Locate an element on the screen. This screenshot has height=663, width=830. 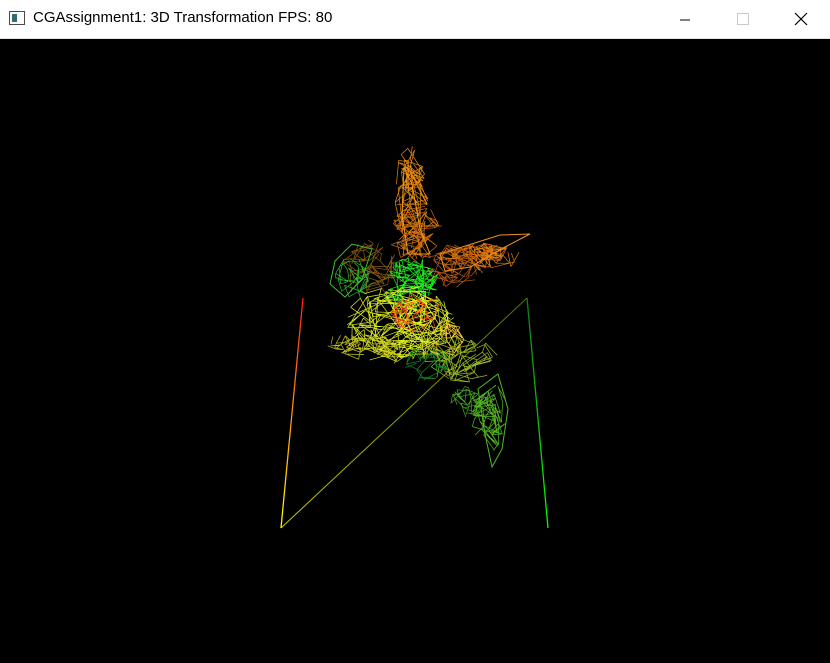
maximize-icon is located at coordinates (743, 19).